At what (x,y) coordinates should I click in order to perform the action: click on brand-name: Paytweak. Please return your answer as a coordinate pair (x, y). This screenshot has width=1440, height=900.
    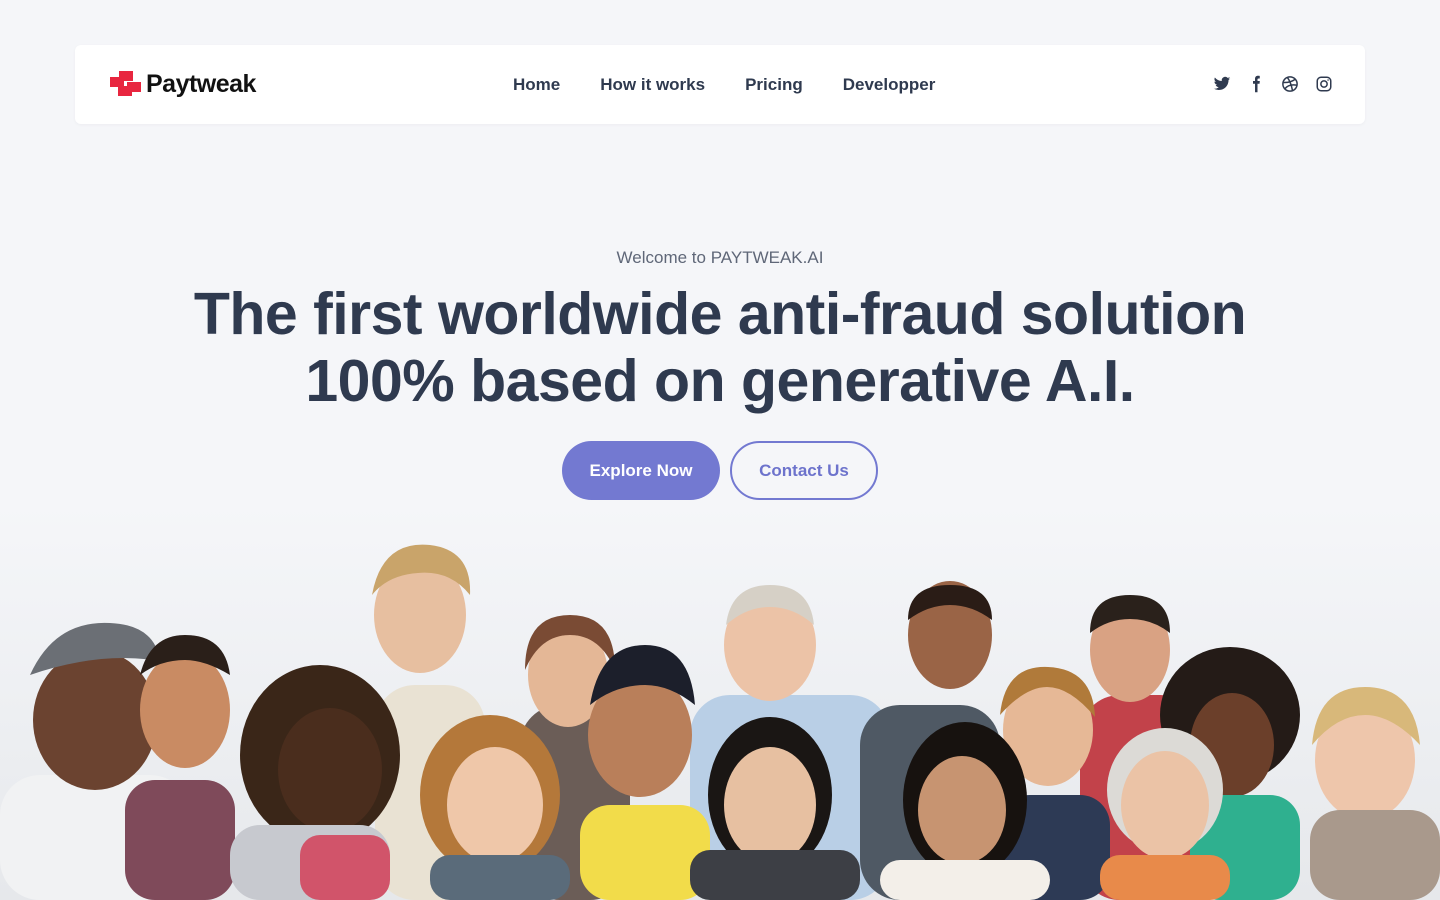
    Looking at the image, I should click on (201, 84).